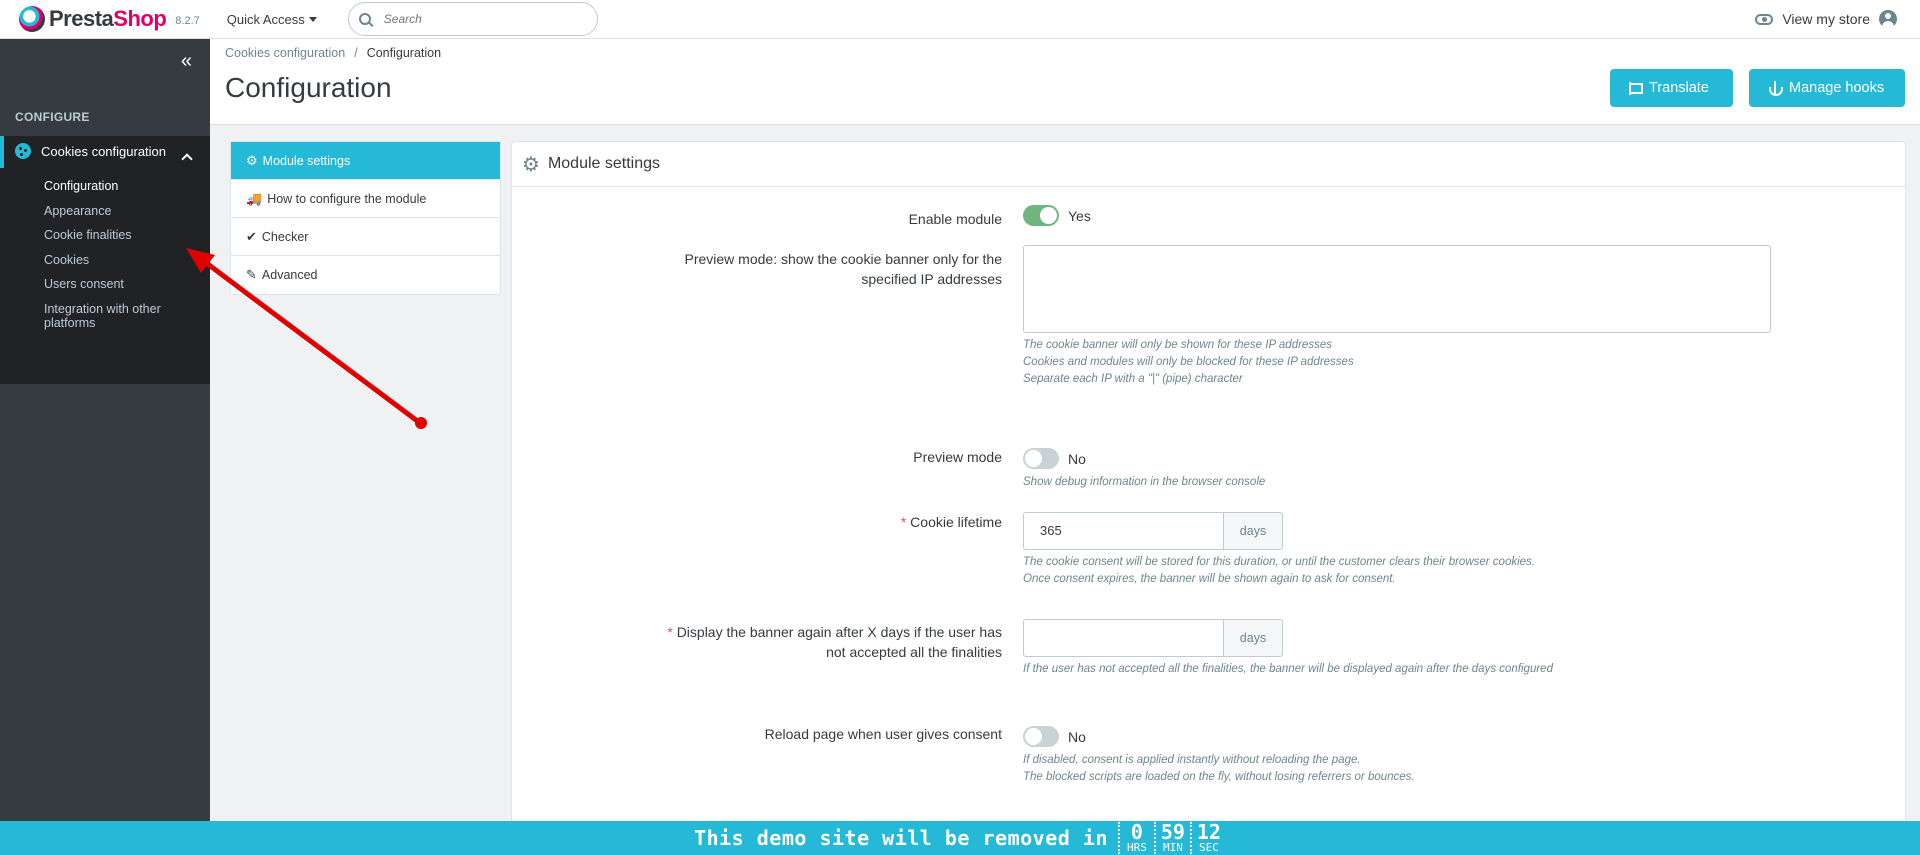  I want to click on countdown-seconds: 12 SEC, so click(1207, 837).